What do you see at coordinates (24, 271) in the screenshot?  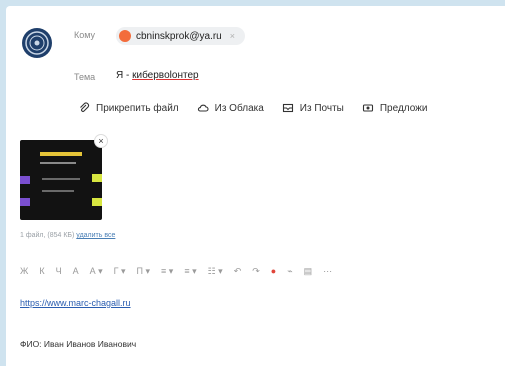 I see `bold-button: Ж` at bounding box center [24, 271].